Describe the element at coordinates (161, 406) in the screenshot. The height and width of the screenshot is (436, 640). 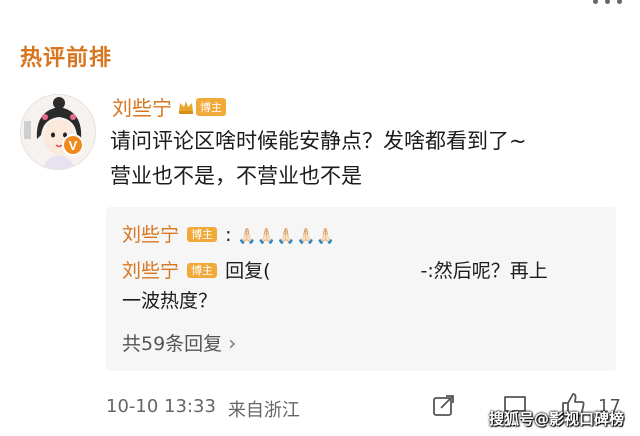
I see `comment-date: 10-10 13:33` at that location.